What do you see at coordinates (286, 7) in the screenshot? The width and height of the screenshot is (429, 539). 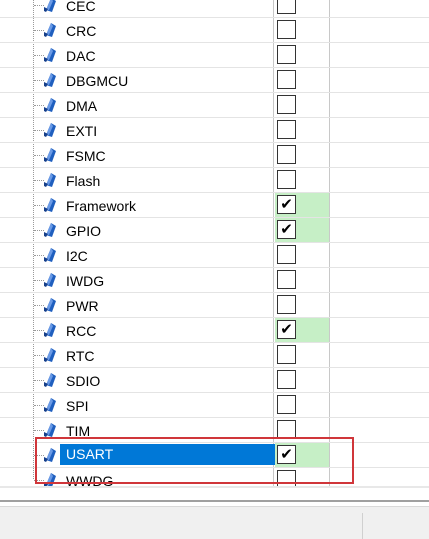 I see `select-checkbox-cec` at bounding box center [286, 7].